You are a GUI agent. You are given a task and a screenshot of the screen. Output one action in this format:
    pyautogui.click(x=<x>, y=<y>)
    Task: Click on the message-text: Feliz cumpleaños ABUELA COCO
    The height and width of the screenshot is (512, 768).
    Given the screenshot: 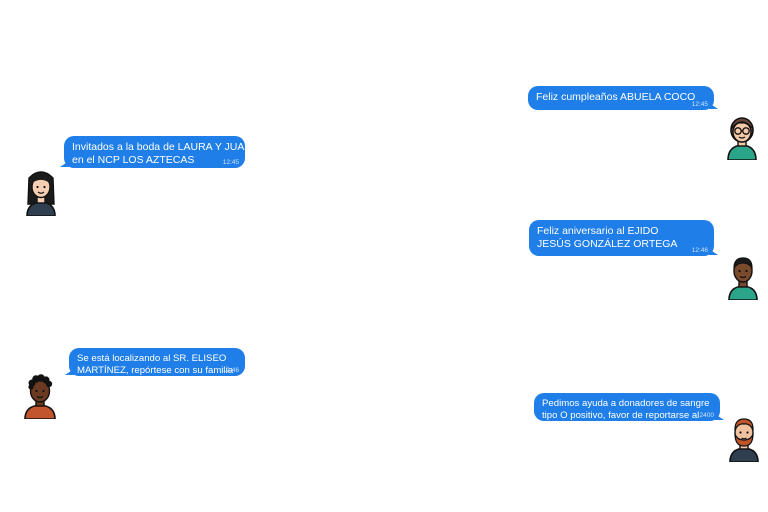 What is the action you would take?
    pyautogui.click(x=616, y=97)
    